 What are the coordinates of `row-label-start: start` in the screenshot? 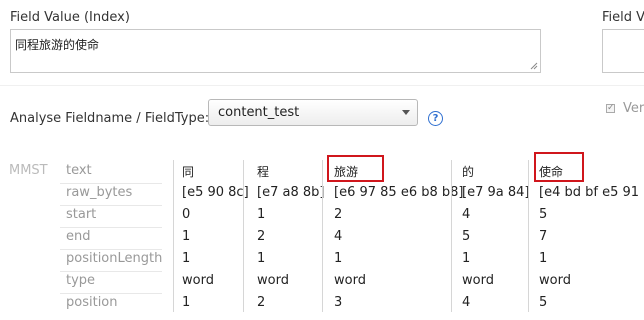 It's located at (81, 214).